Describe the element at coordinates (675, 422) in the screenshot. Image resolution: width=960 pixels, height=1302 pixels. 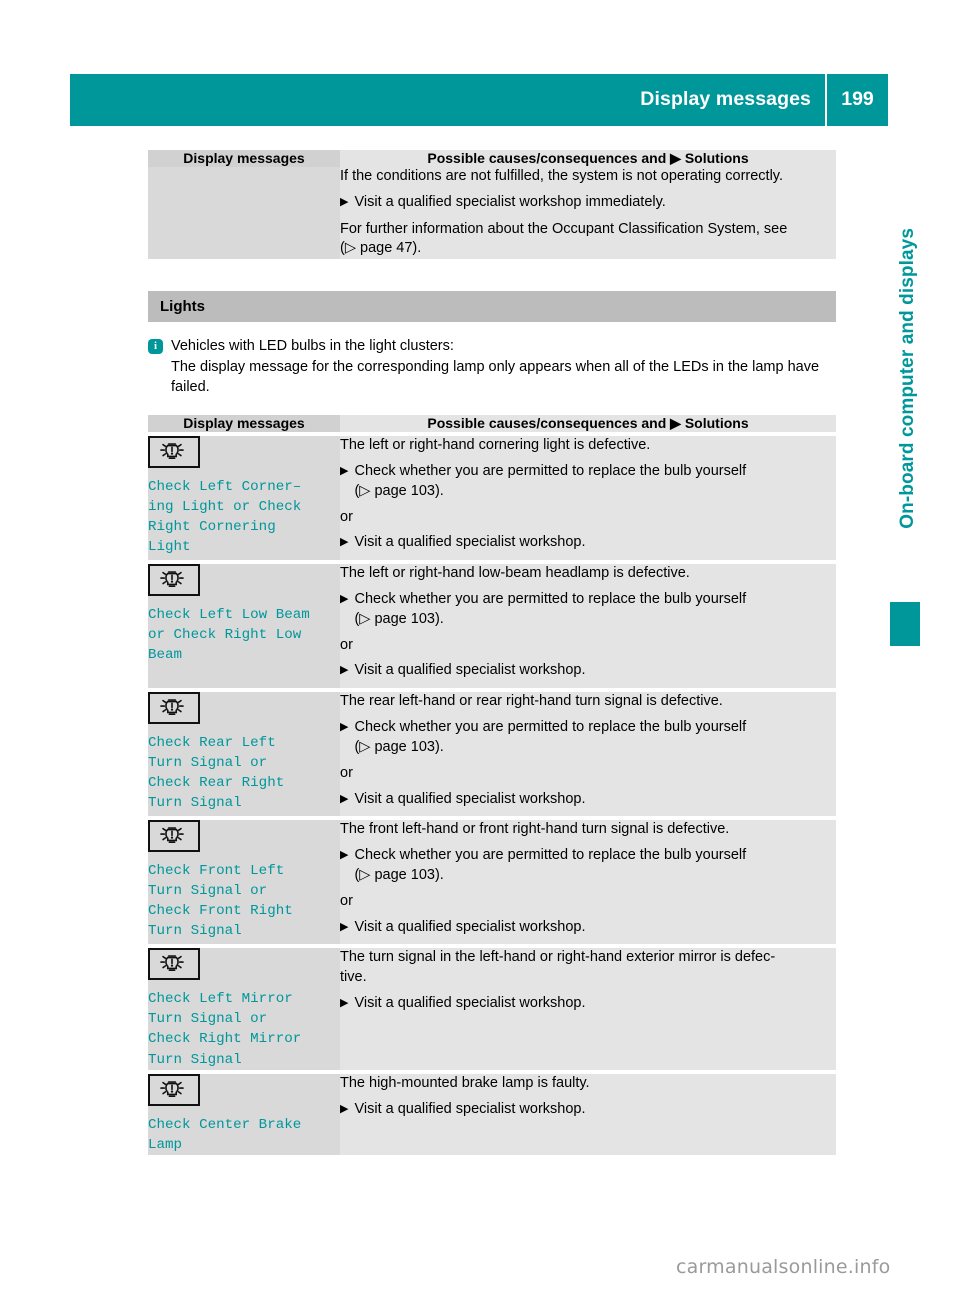
I see `solutions-arrow-icon: ▶` at that location.